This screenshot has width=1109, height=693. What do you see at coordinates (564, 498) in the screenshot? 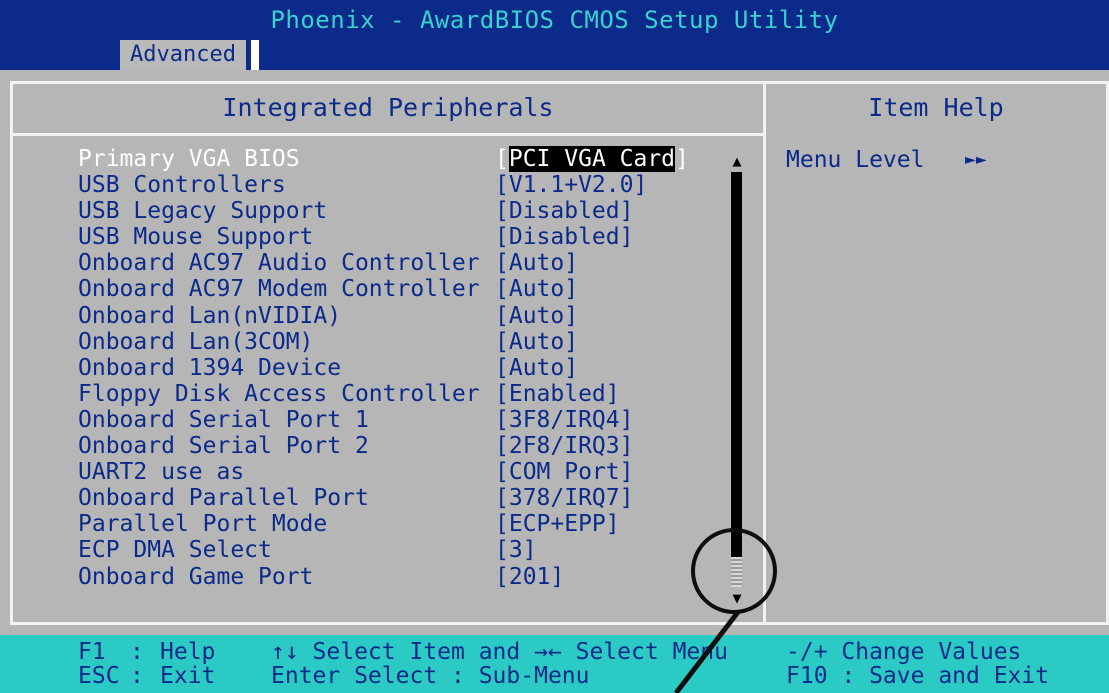
I see `setting-value: [378/IRQ7]` at bounding box center [564, 498].